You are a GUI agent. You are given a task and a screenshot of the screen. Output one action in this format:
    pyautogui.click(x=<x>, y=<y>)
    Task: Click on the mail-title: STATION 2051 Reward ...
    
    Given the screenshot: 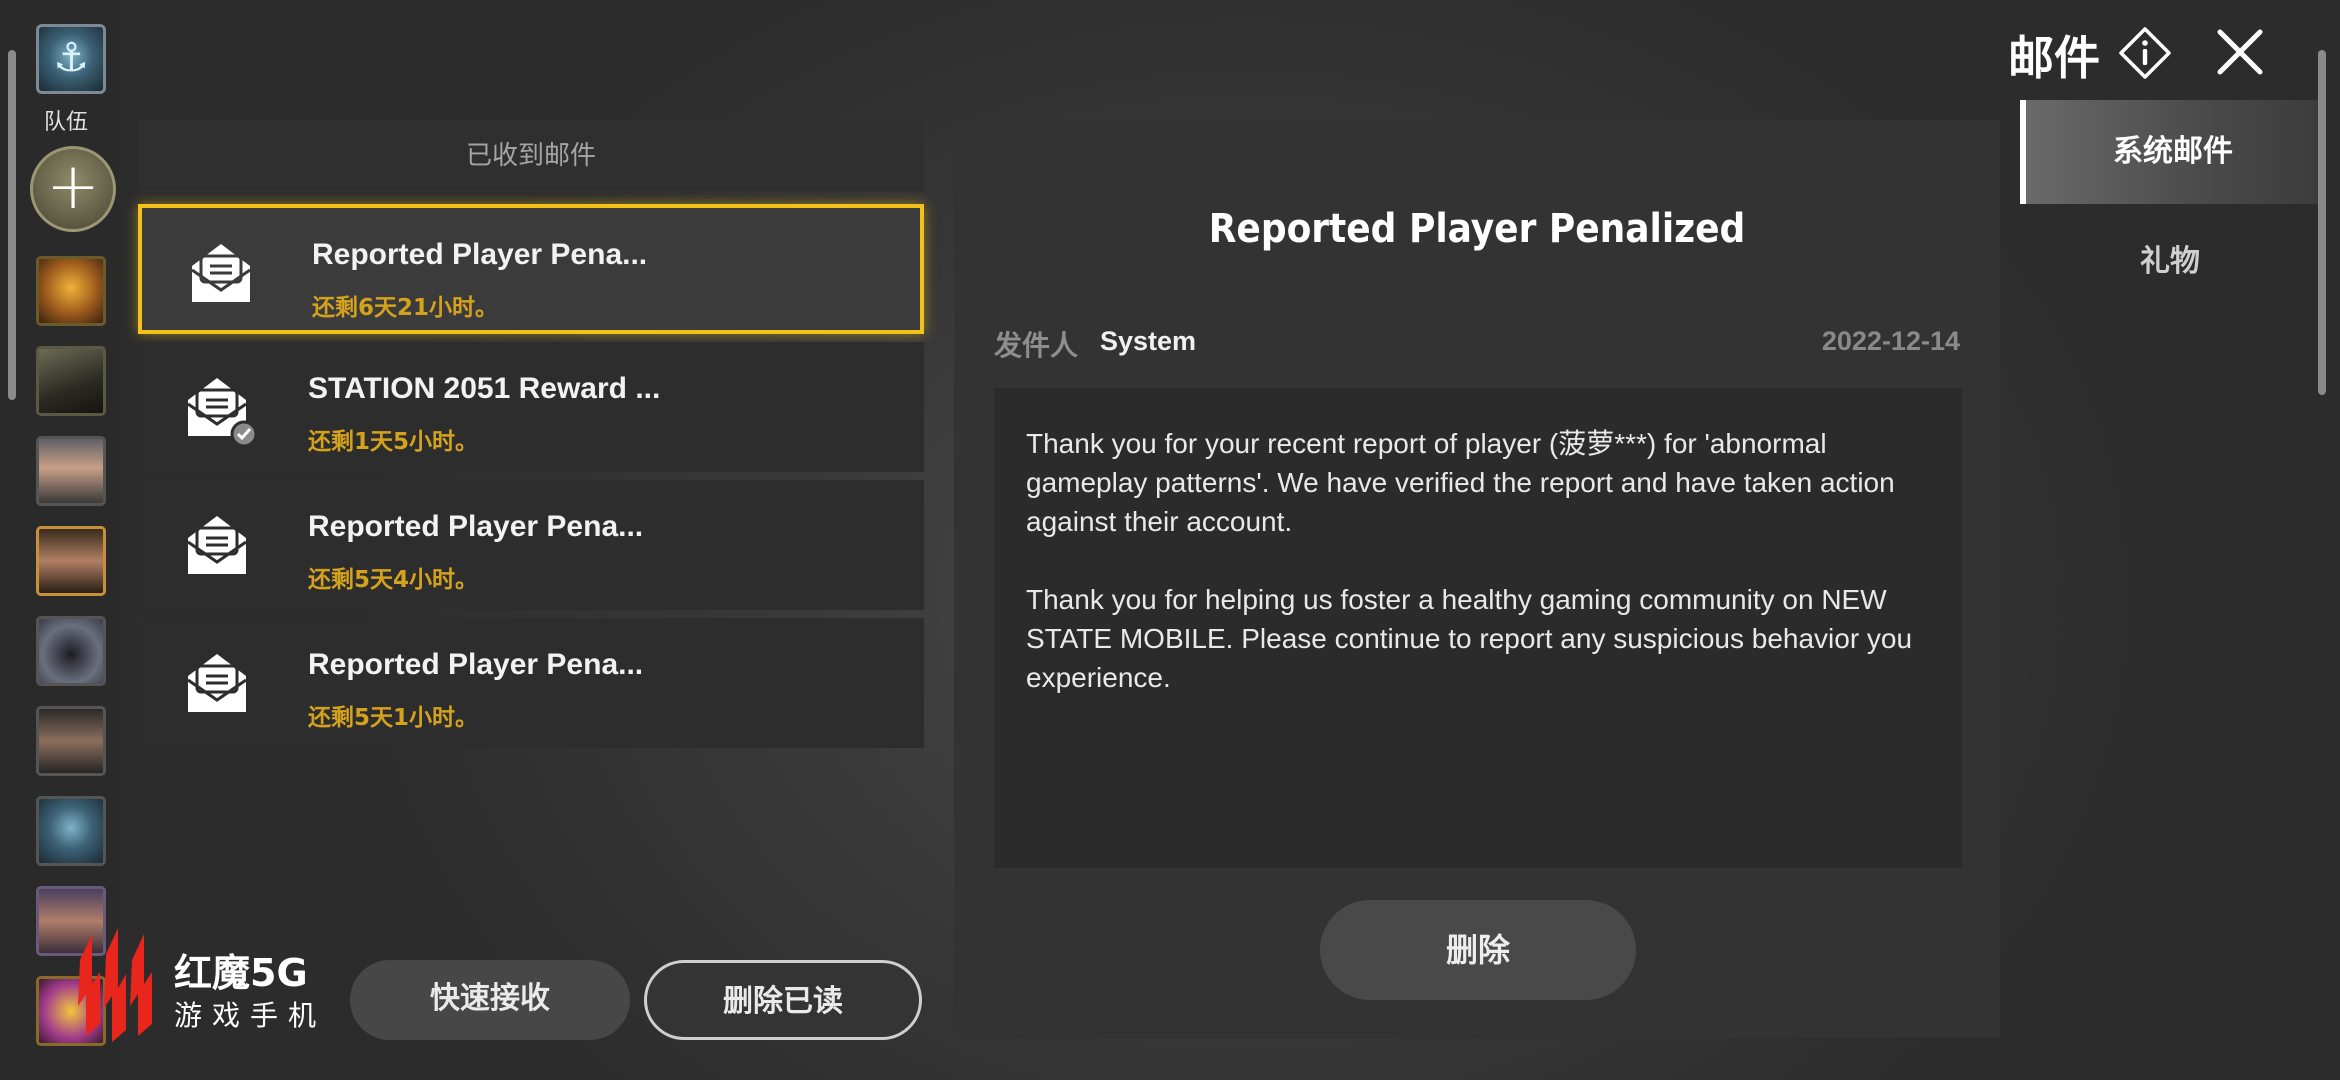 What is the action you would take?
    pyautogui.click(x=484, y=388)
    